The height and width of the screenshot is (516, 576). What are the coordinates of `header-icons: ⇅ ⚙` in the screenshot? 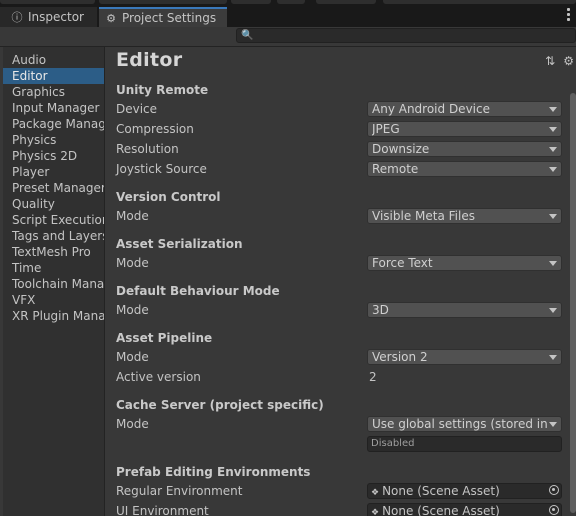 It's located at (559, 61).